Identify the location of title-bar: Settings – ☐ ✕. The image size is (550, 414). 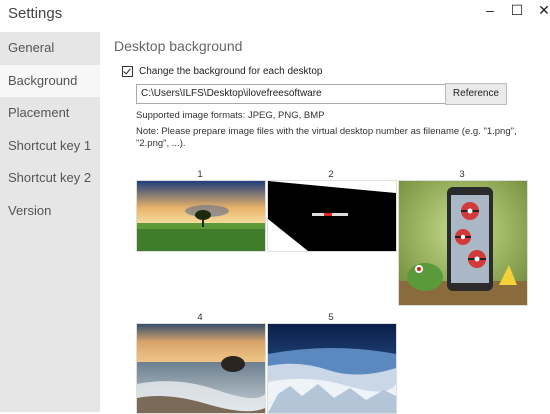
(275, 16).